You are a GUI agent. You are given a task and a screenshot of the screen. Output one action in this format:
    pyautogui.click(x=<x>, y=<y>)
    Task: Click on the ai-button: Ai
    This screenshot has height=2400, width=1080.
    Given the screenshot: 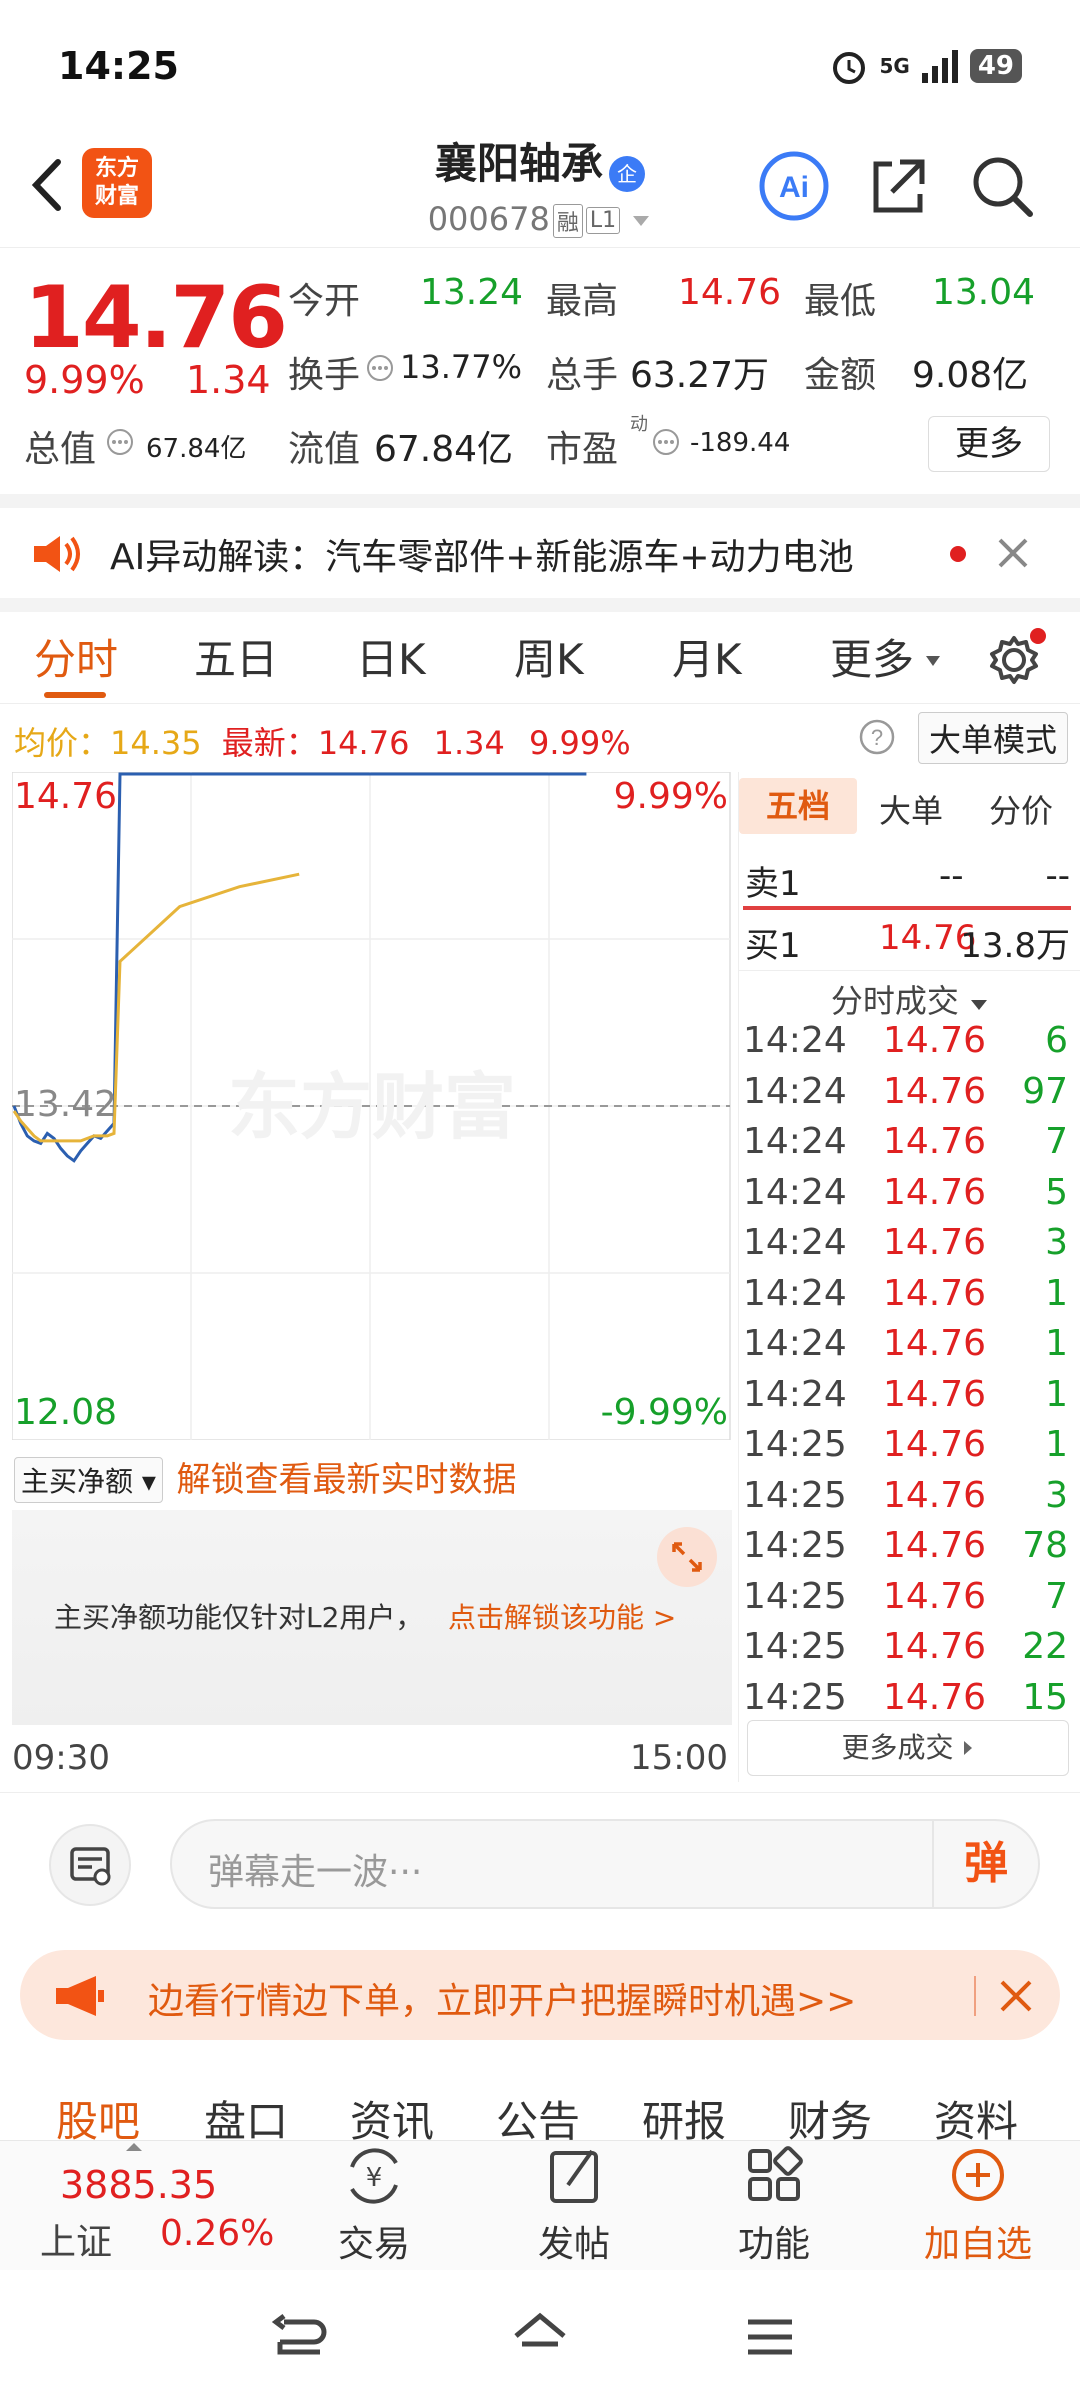 What is the action you would take?
    pyautogui.click(x=794, y=186)
    